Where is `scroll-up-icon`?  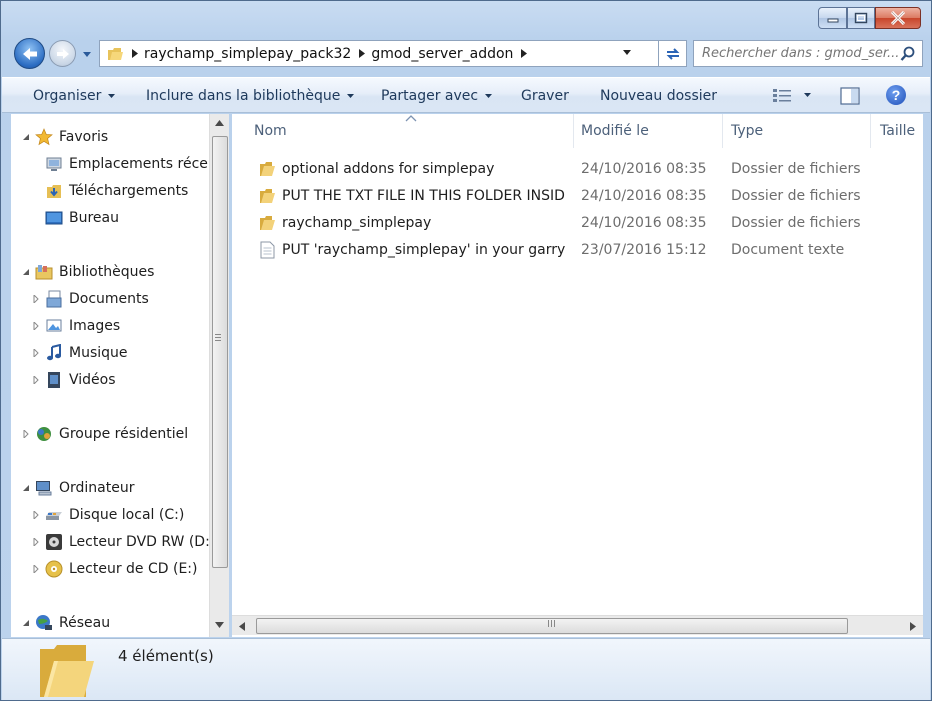
scroll-up-icon is located at coordinates (219, 123).